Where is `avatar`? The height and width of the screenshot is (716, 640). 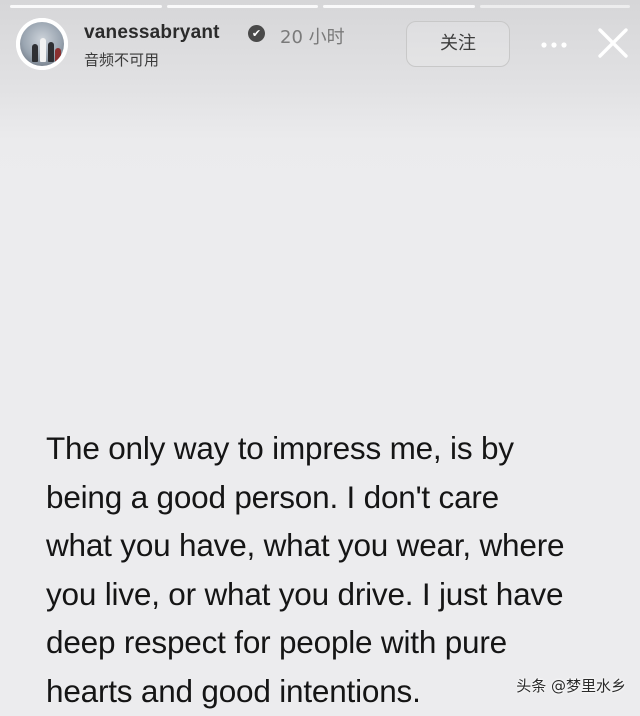
avatar is located at coordinates (42, 44).